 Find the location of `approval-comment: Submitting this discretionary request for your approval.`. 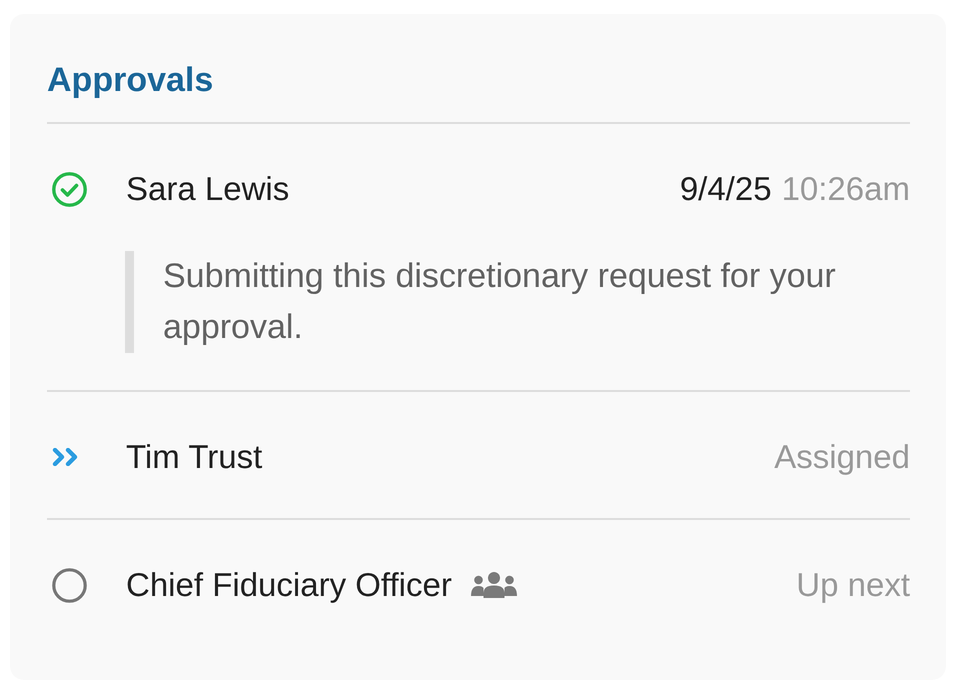

approval-comment: Submitting this discretionary request for your approval. is located at coordinates (517, 302).